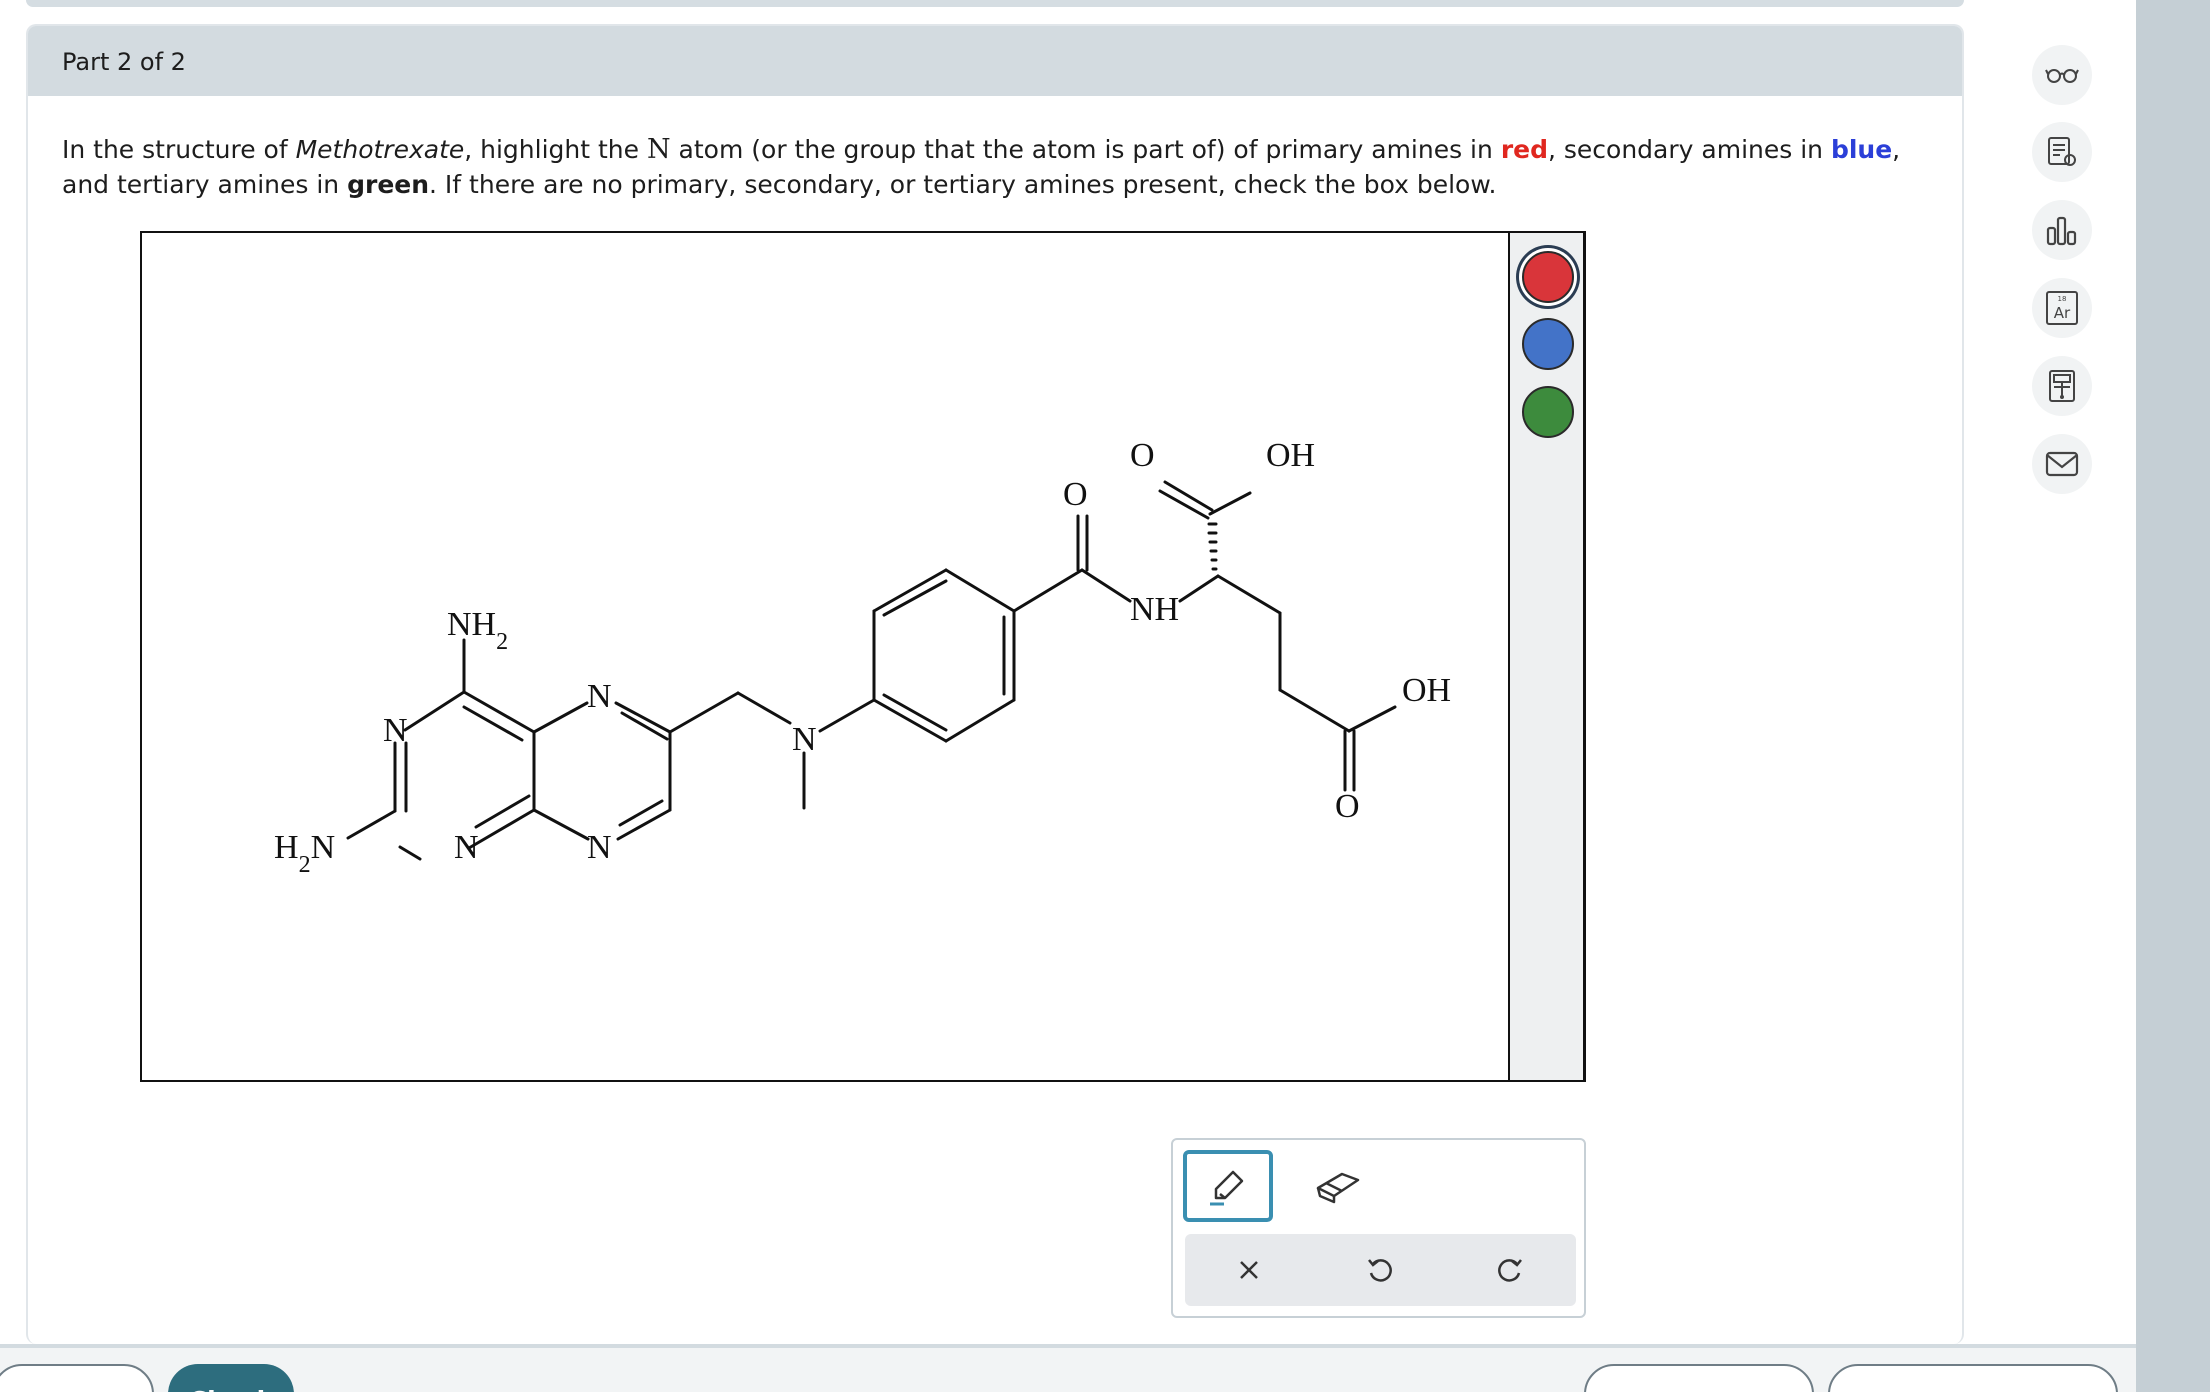 The image size is (2210, 1392). I want to click on bottom-action-bar, so click(1068, 1368).